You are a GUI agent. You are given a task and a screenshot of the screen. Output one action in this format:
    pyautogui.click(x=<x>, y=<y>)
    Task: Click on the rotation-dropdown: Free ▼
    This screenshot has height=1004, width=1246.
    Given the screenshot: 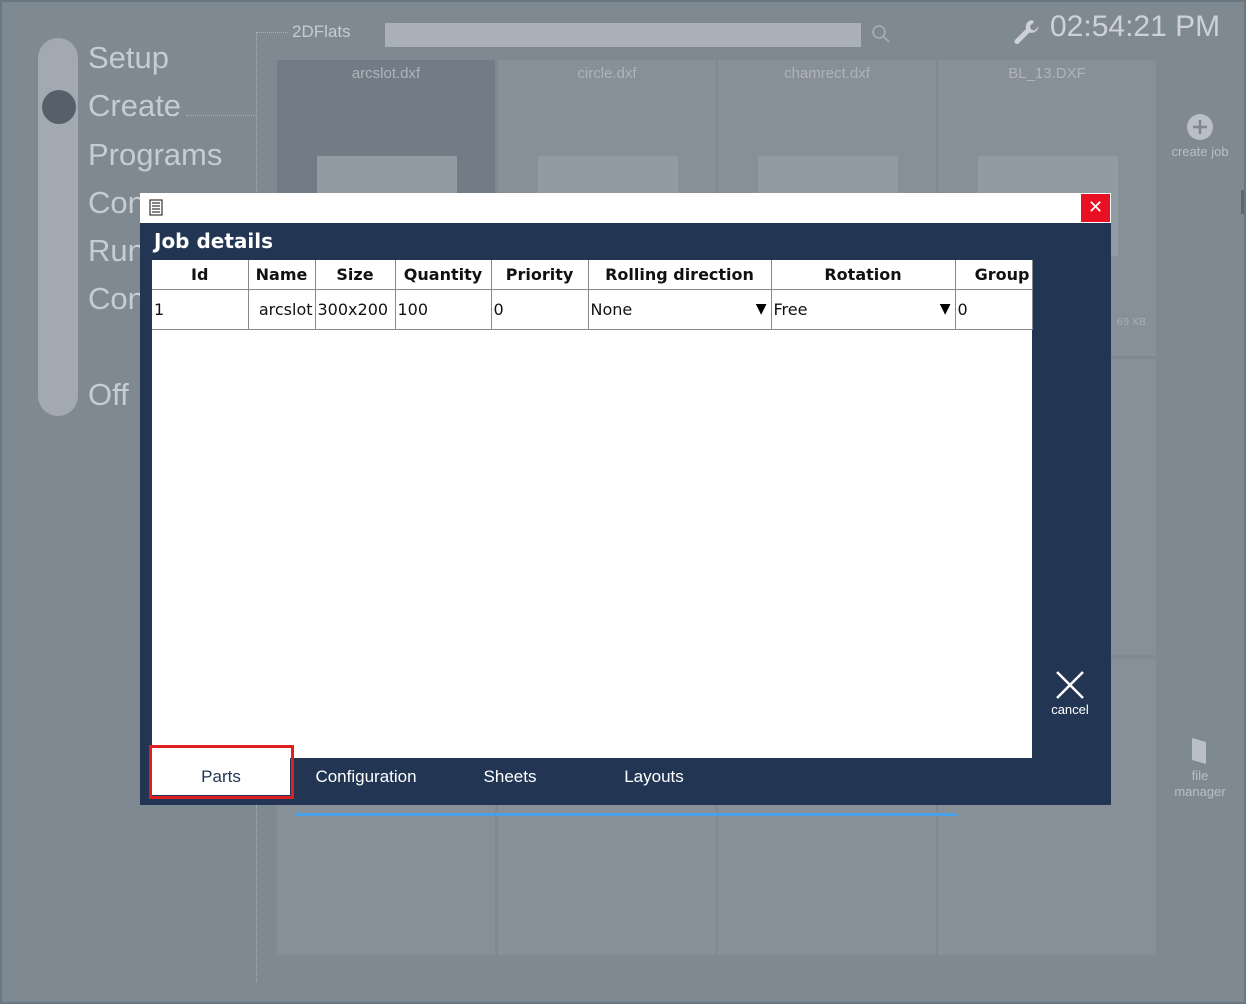 What is the action you would take?
    pyautogui.click(x=863, y=309)
    